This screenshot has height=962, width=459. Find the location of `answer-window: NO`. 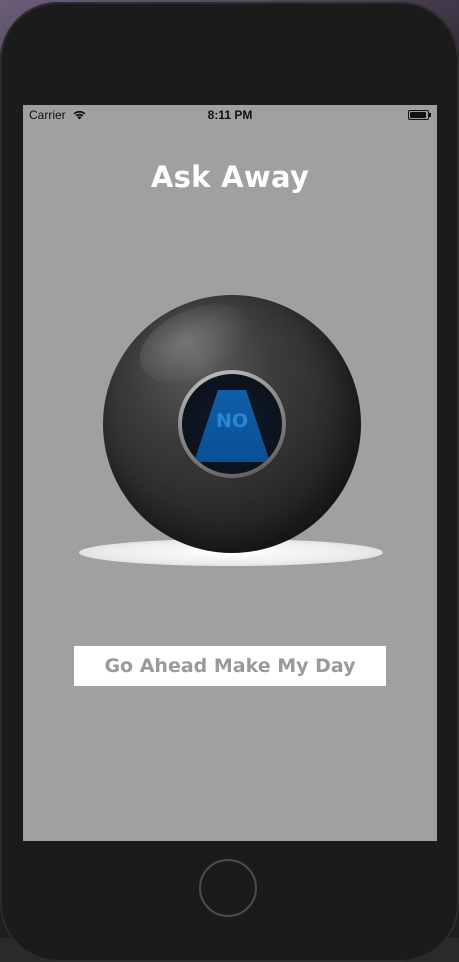

answer-window: NO is located at coordinates (232, 424).